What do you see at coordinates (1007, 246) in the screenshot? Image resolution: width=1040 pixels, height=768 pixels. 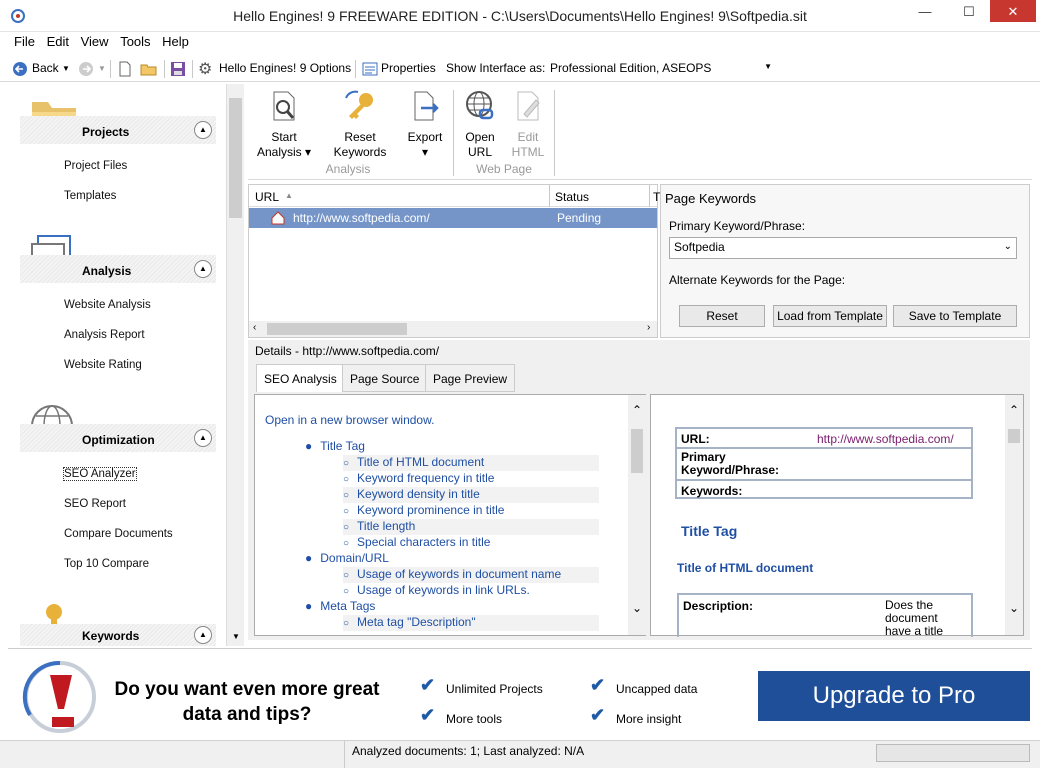 I see `chevron-down-icon: ⌄` at bounding box center [1007, 246].